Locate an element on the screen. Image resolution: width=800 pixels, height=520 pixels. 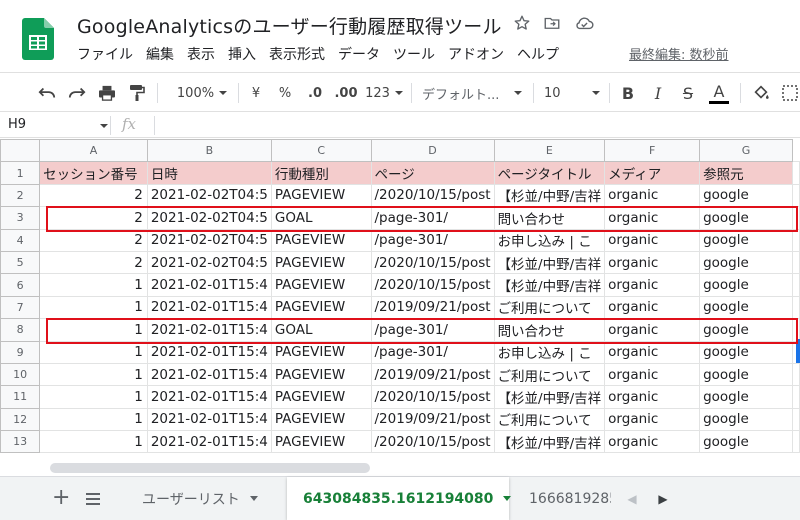
column-header: E is located at coordinates (549, 151).